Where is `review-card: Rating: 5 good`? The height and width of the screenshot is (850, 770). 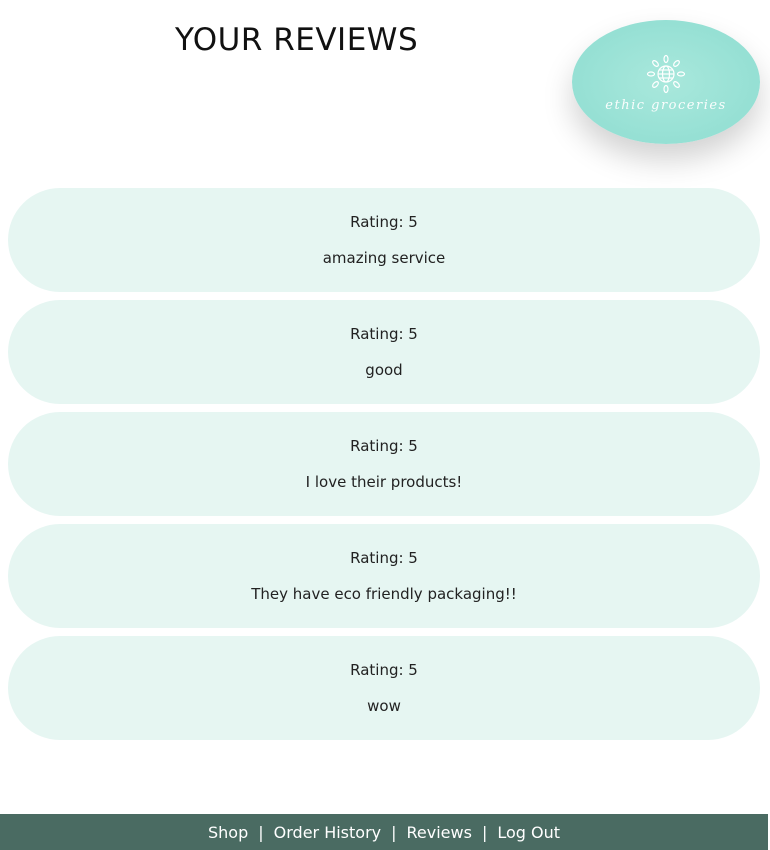
review-card: Rating: 5 good is located at coordinates (384, 352).